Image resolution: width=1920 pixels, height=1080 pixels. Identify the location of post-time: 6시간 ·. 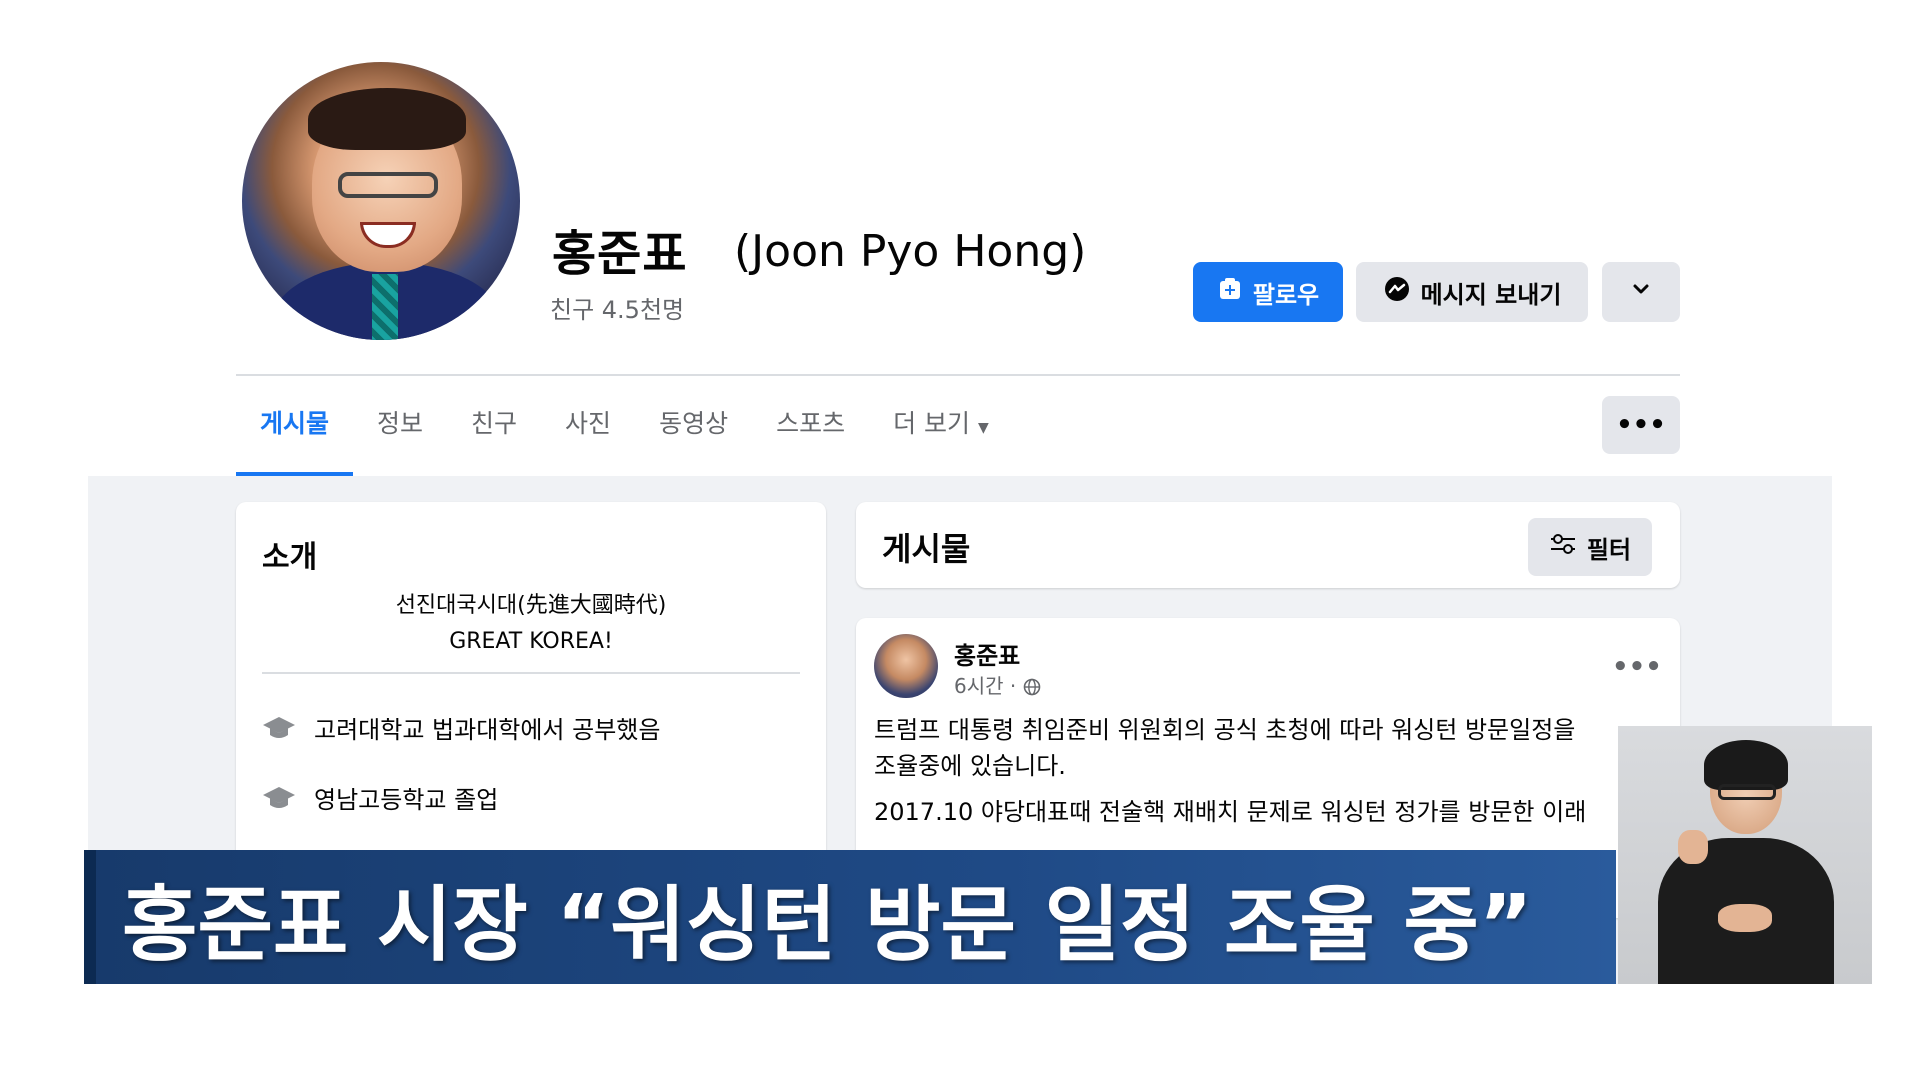
(985, 686).